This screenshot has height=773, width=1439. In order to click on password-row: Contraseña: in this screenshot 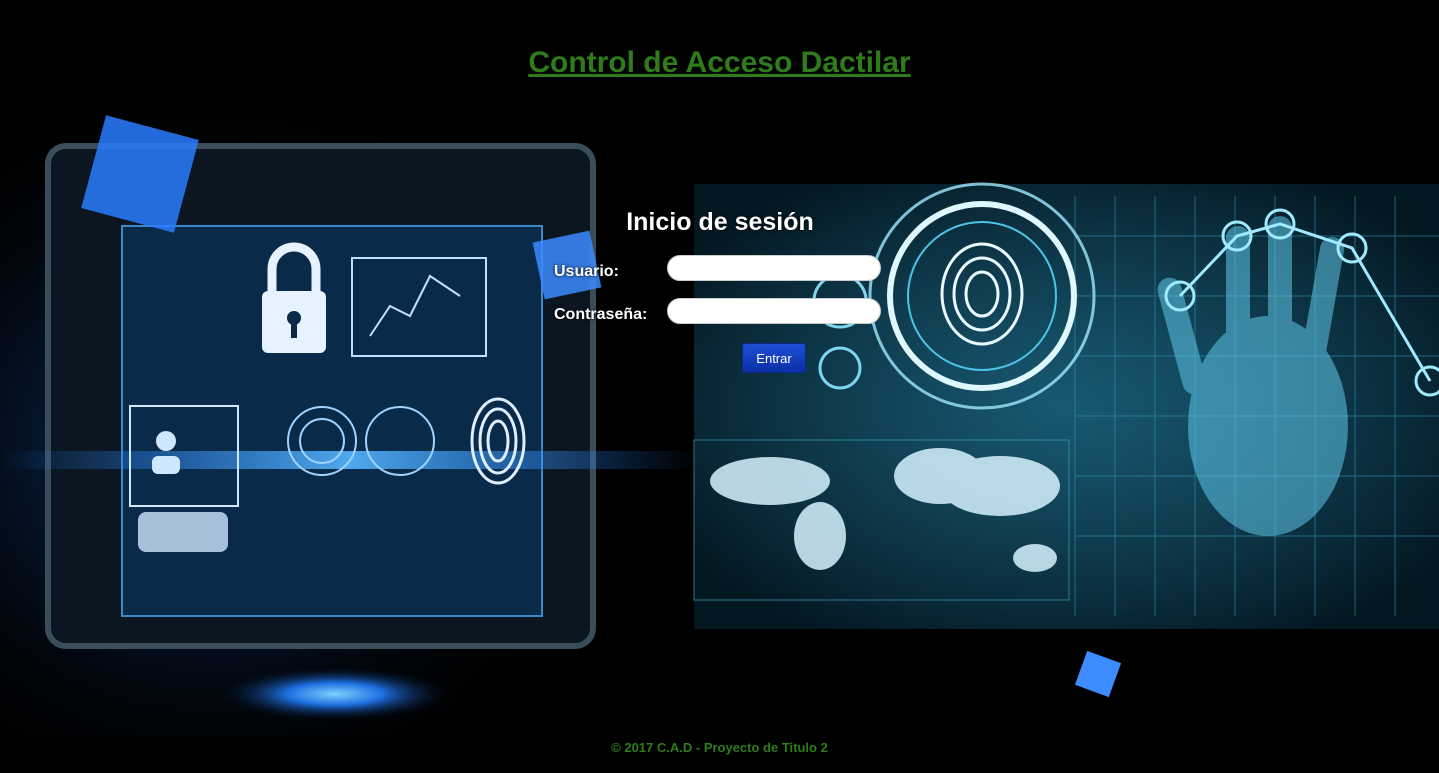, I will do `click(720, 316)`.